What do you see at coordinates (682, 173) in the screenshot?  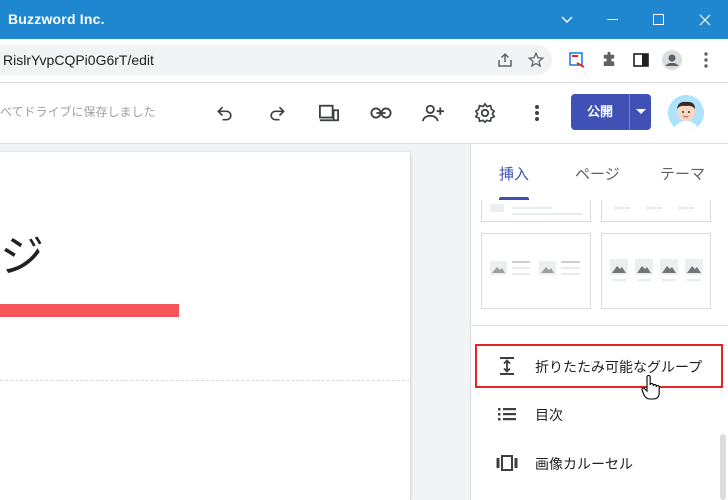 I see `tab-themes: テーマ` at bounding box center [682, 173].